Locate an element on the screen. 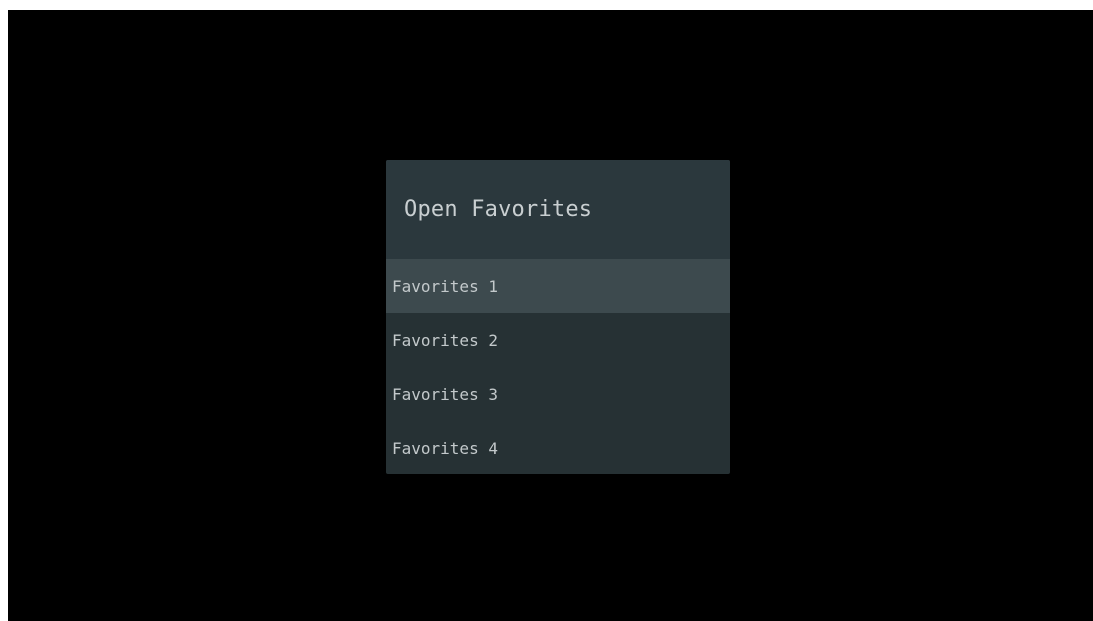 The image size is (1093, 621). list-item-favorites-3: Favorites 3 is located at coordinates (558, 394).